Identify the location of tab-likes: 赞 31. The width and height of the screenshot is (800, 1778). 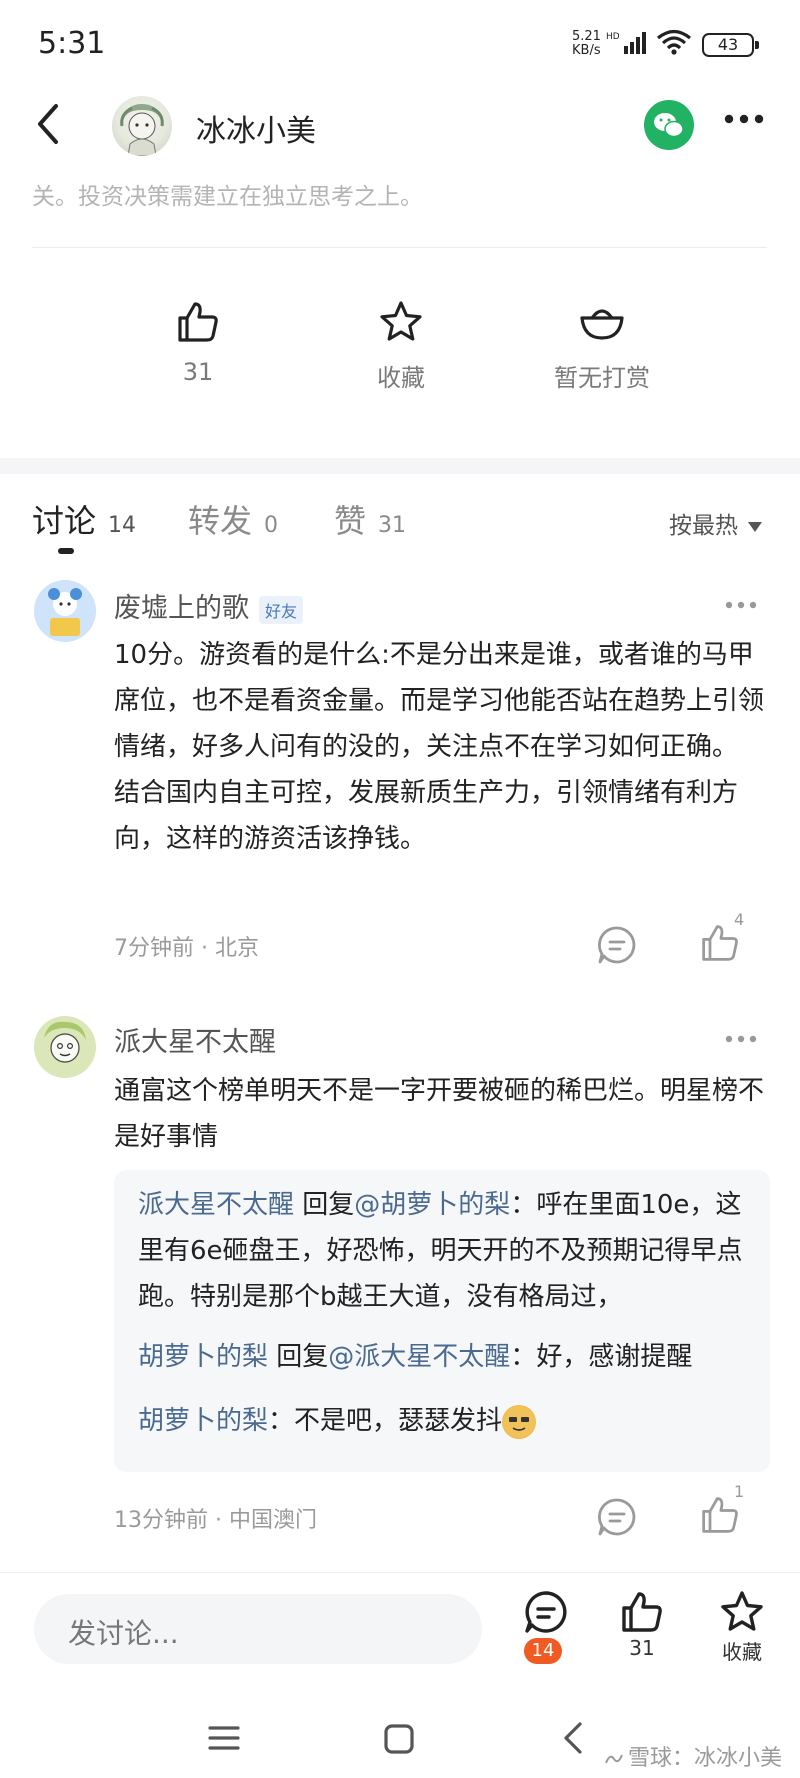
(370, 519).